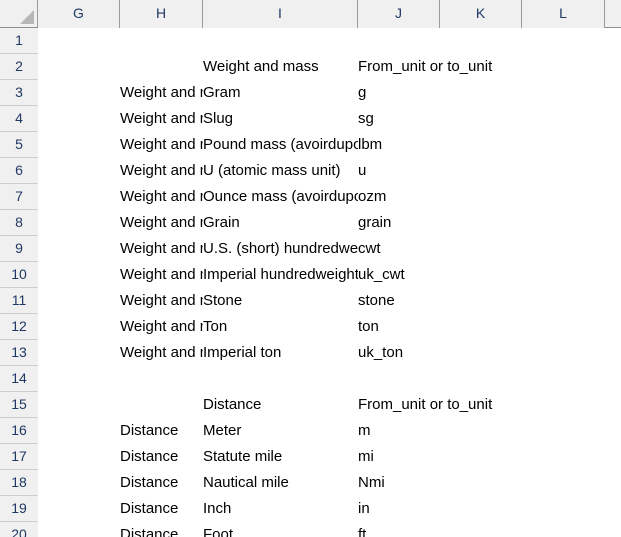  What do you see at coordinates (161, 197) in the screenshot?
I see `cell-H7: Weight and mass` at bounding box center [161, 197].